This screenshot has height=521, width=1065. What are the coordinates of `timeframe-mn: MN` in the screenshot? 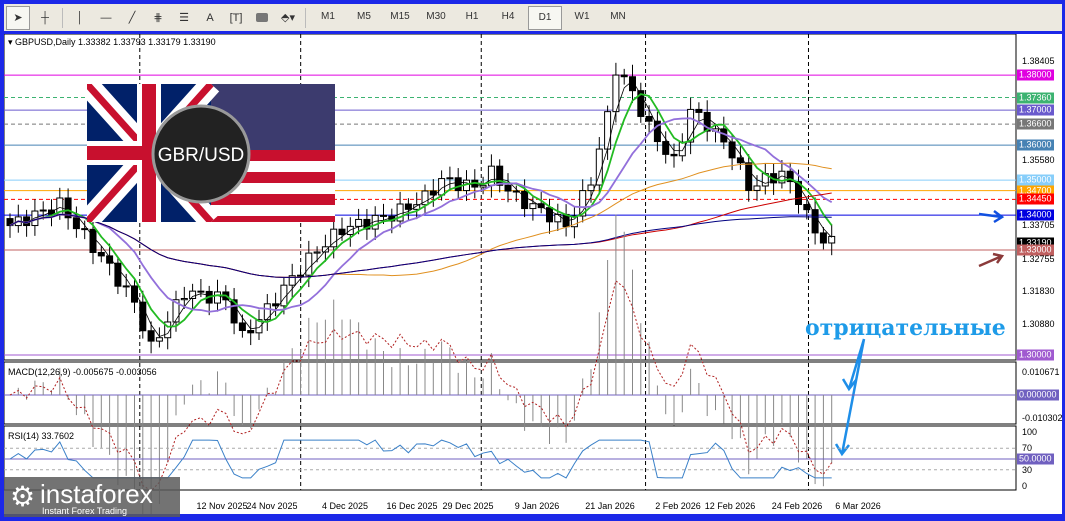 It's located at (618, 17).